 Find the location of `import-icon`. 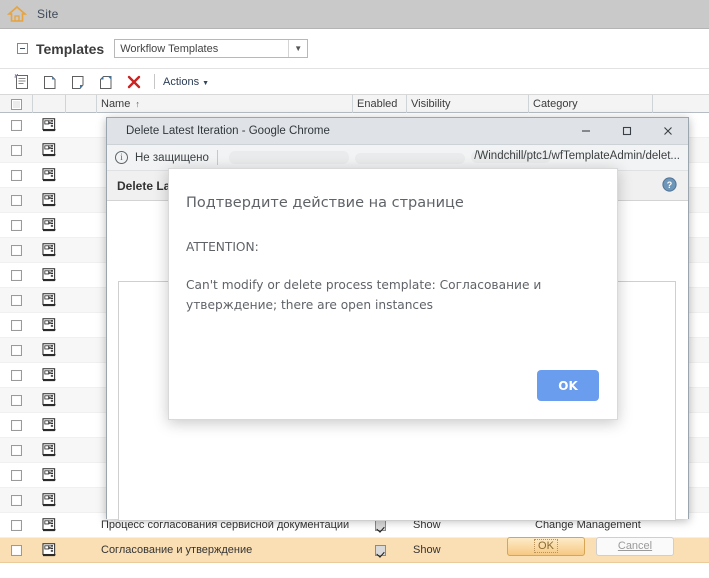

import-icon is located at coordinates (77, 81).